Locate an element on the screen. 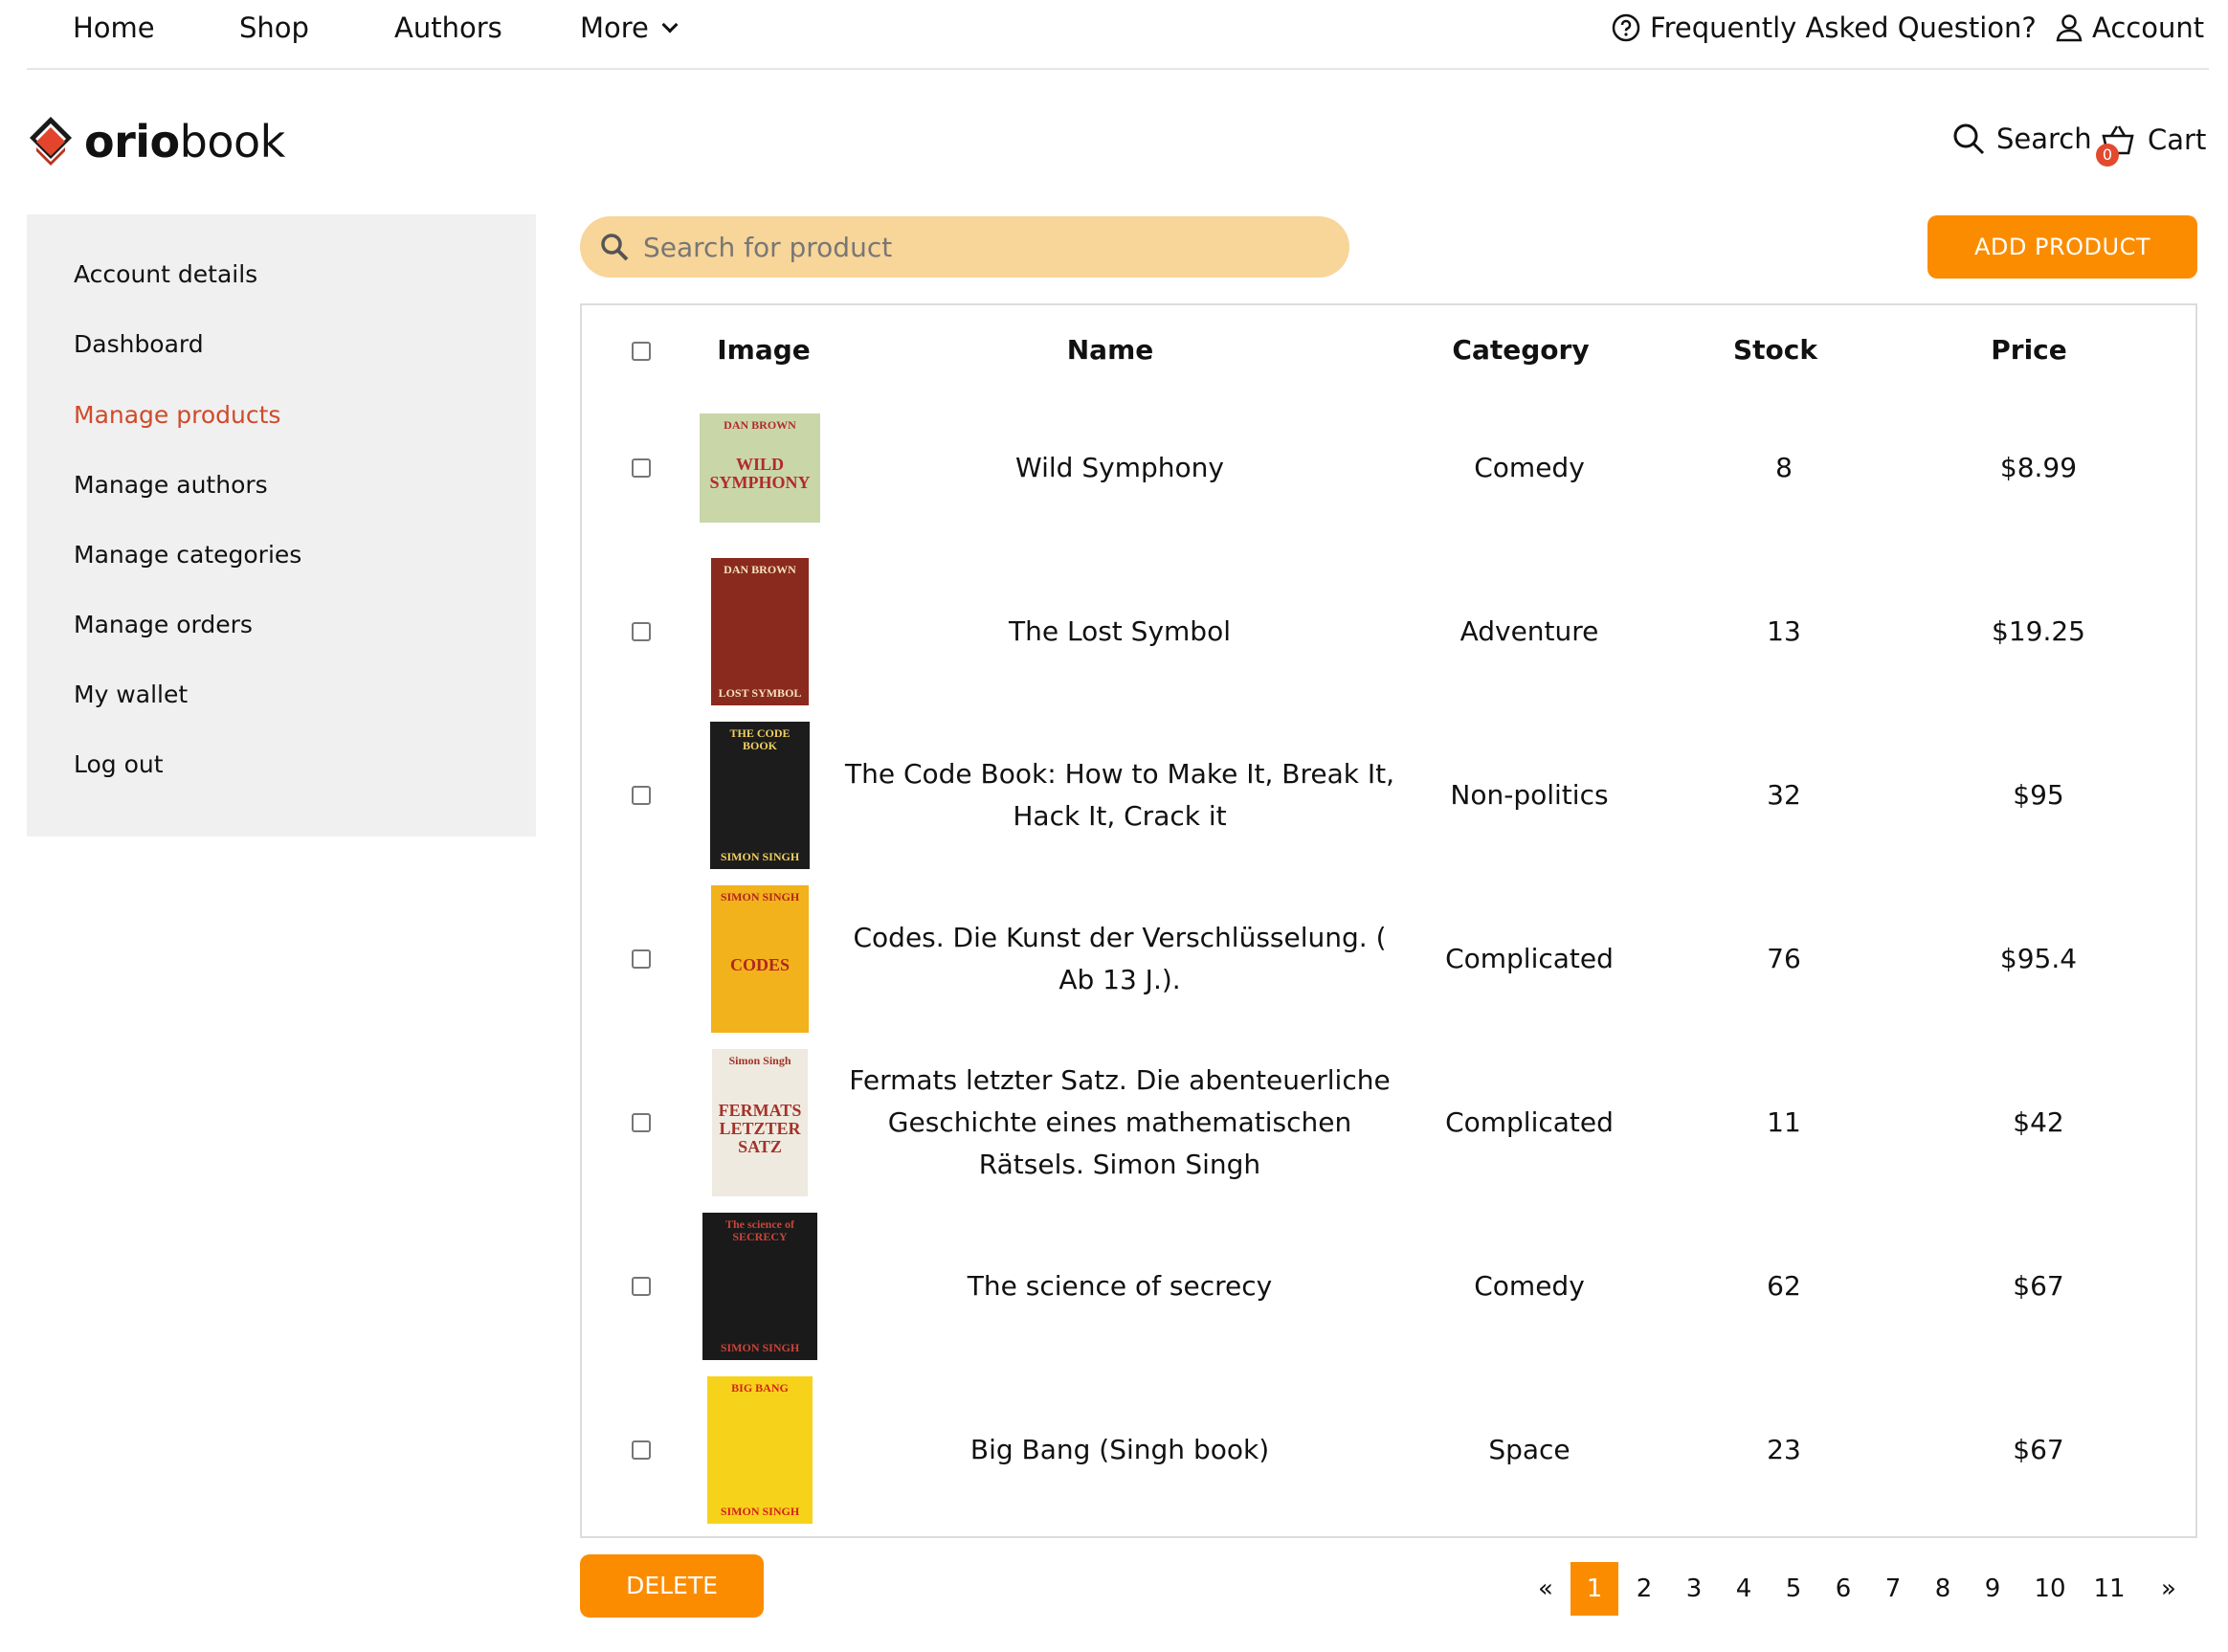 The height and width of the screenshot is (1652, 2228). pagination-page-11: 11 is located at coordinates (2109, 1589).